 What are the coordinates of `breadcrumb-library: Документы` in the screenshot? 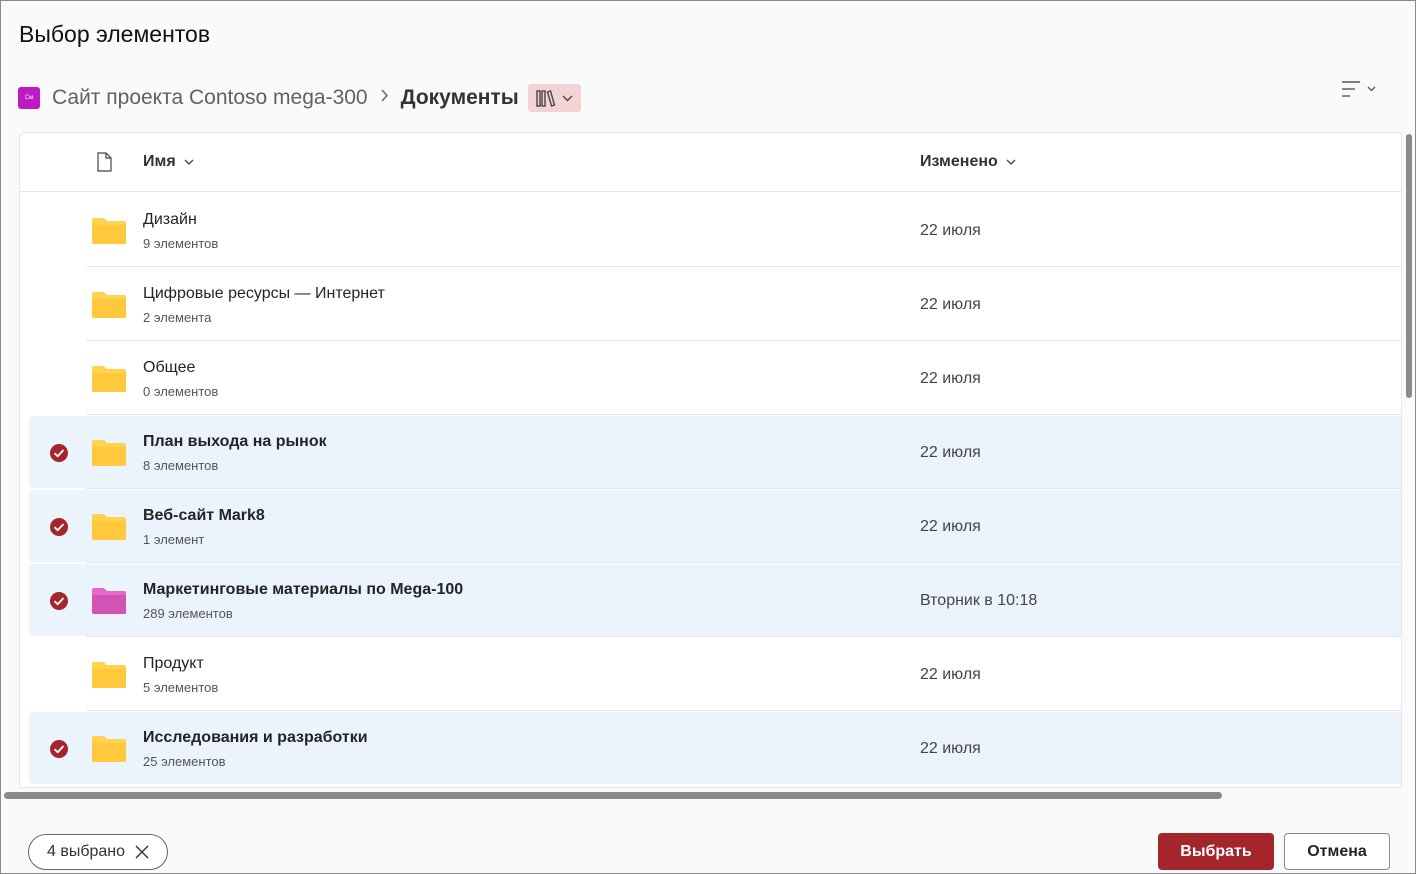 It's located at (459, 97).